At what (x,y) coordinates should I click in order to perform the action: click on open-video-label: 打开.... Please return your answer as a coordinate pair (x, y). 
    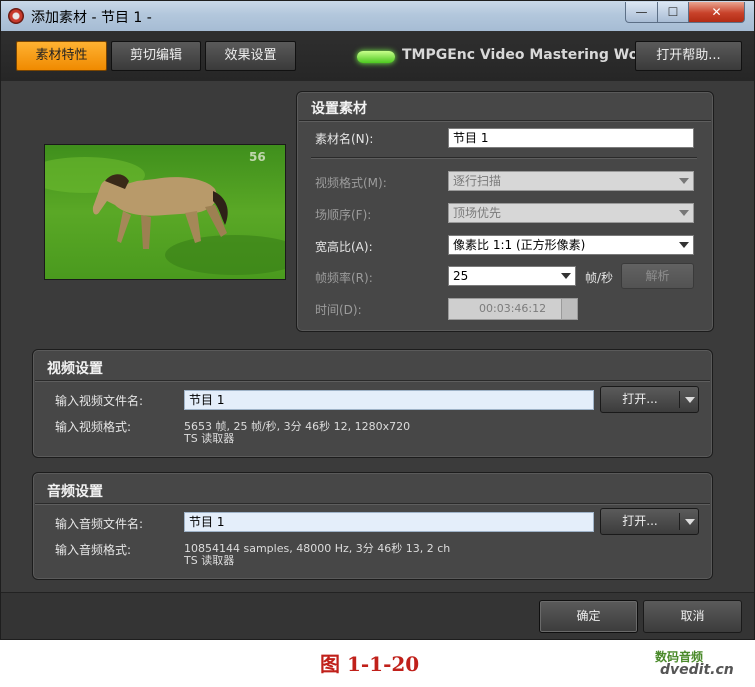
    Looking at the image, I should click on (640, 399).